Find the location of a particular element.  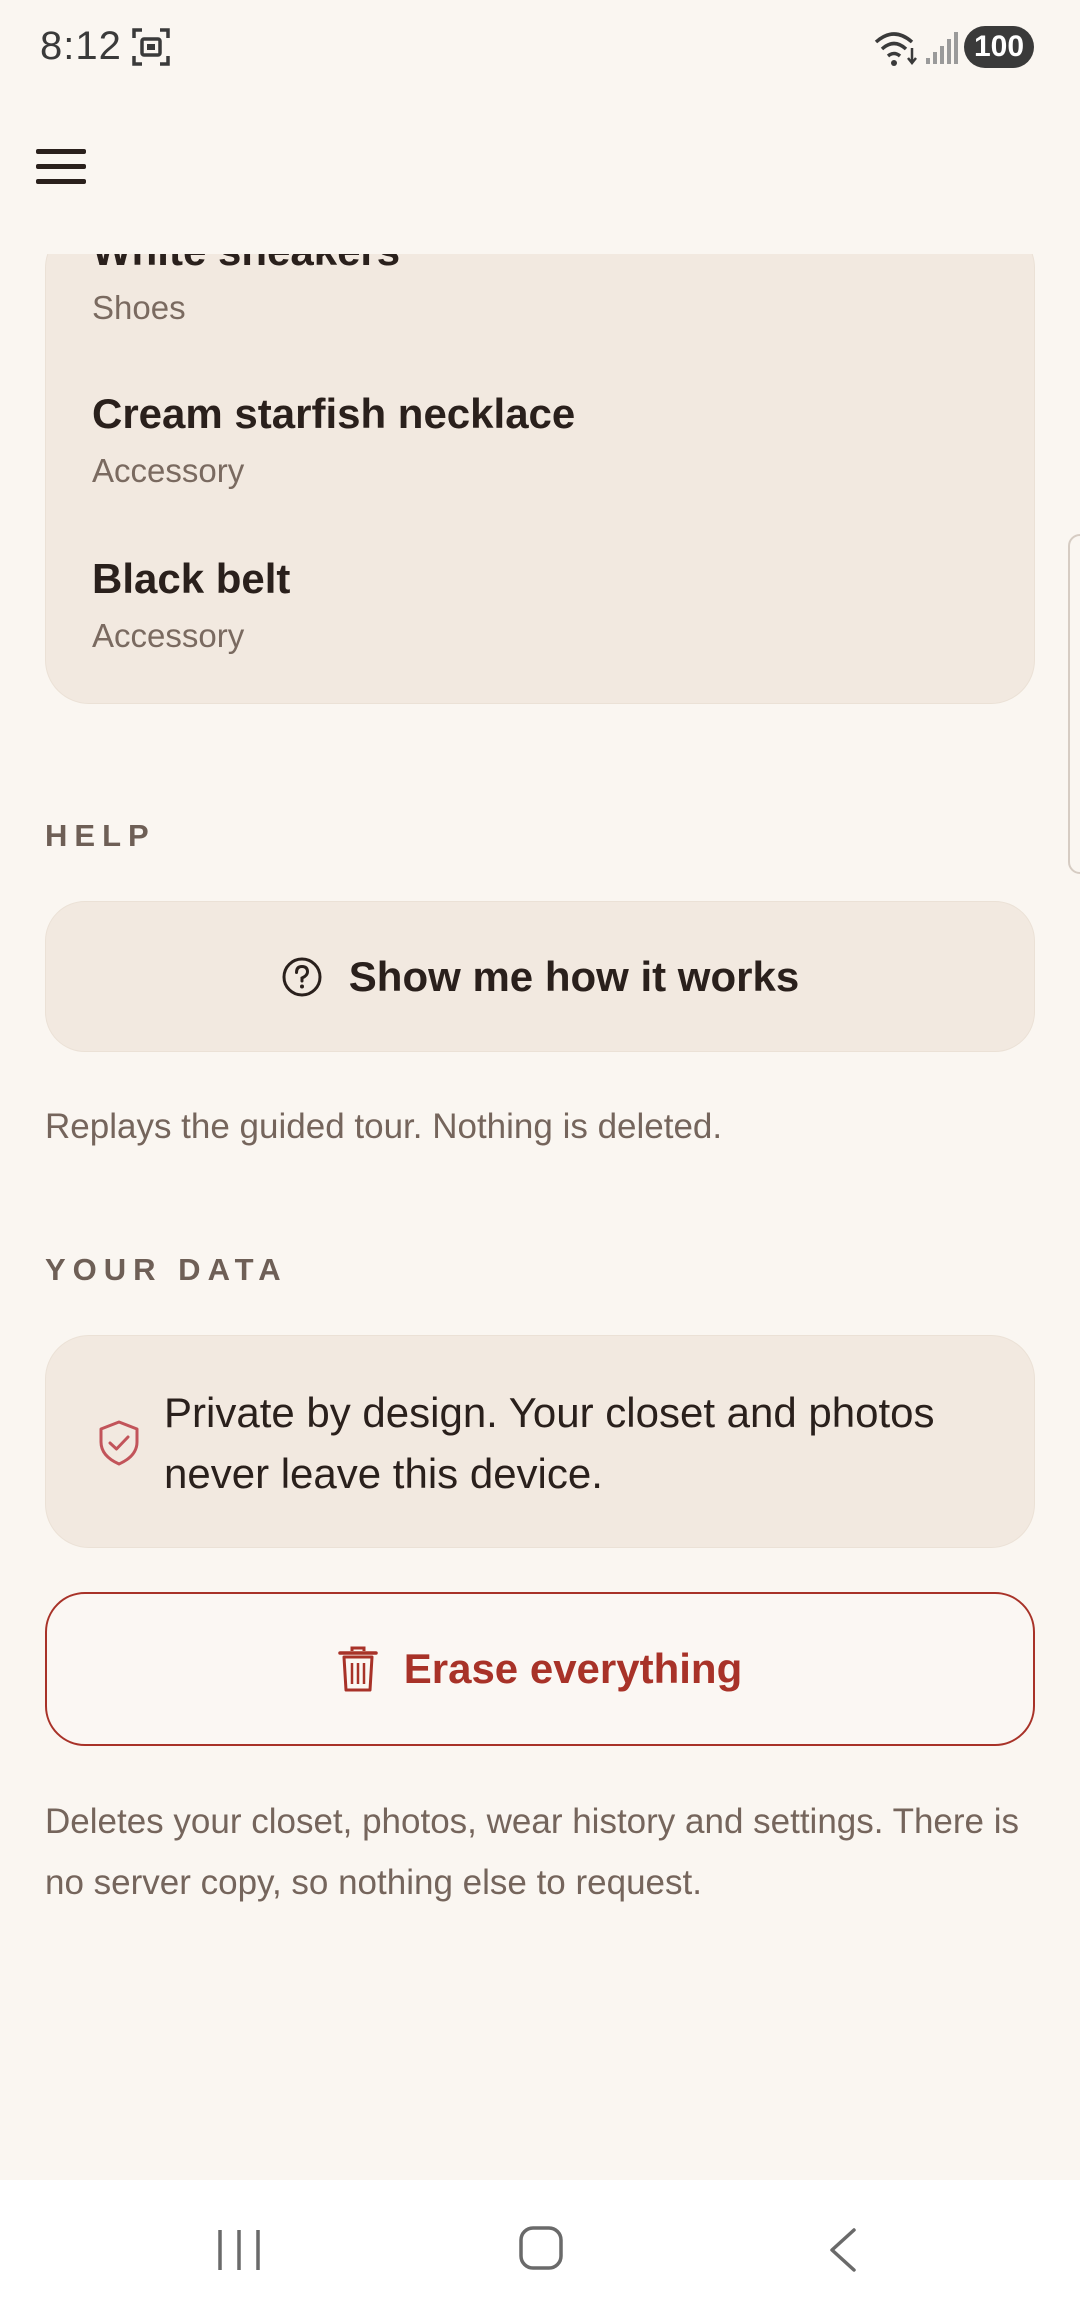

list-item: White sneakers Shoes is located at coordinates (246, 290).